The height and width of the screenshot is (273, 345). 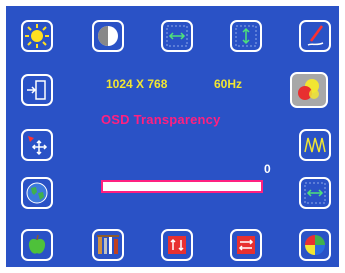 I want to click on refresh-rate-readout: 60Hz, so click(x=228, y=84).